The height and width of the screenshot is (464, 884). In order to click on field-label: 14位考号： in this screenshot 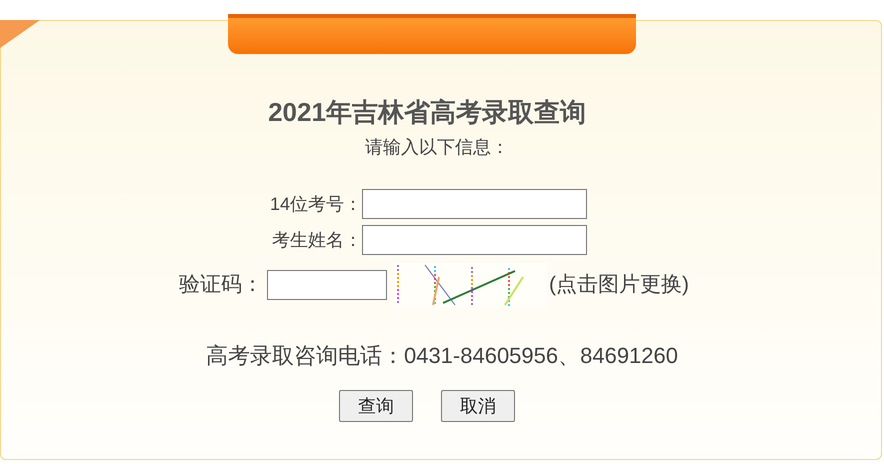, I will do `click(315, 204)`.